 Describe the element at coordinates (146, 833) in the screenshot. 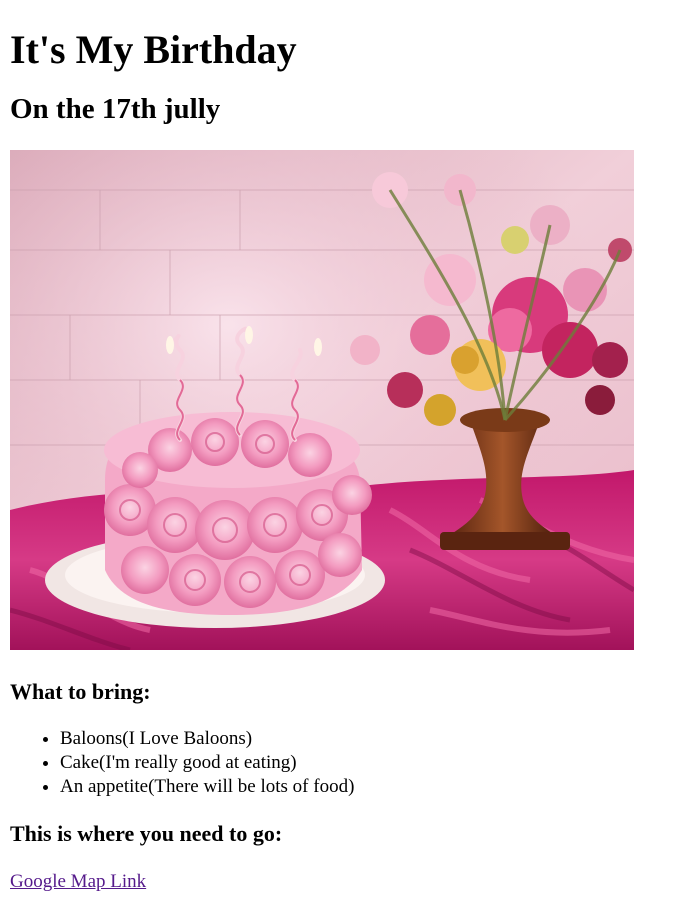

I see `location-heading: This is where you need to go:` at that location.